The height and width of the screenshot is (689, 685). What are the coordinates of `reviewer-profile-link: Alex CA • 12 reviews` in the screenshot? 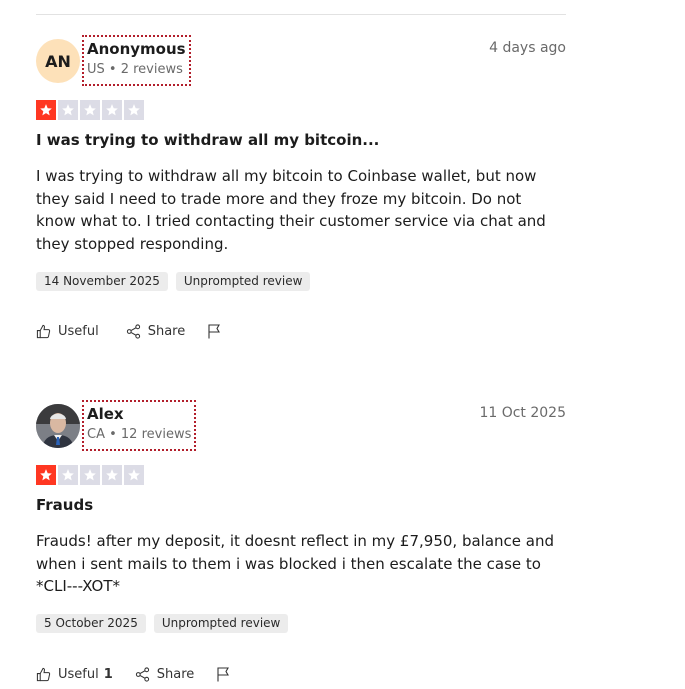 It's located at (139, 425).